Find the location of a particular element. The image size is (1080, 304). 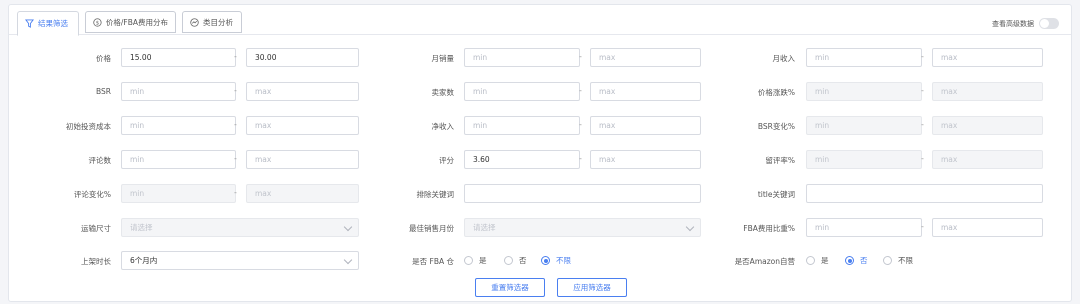

bsr-change-label: BSR变化% is located at coordinates (776, 126).